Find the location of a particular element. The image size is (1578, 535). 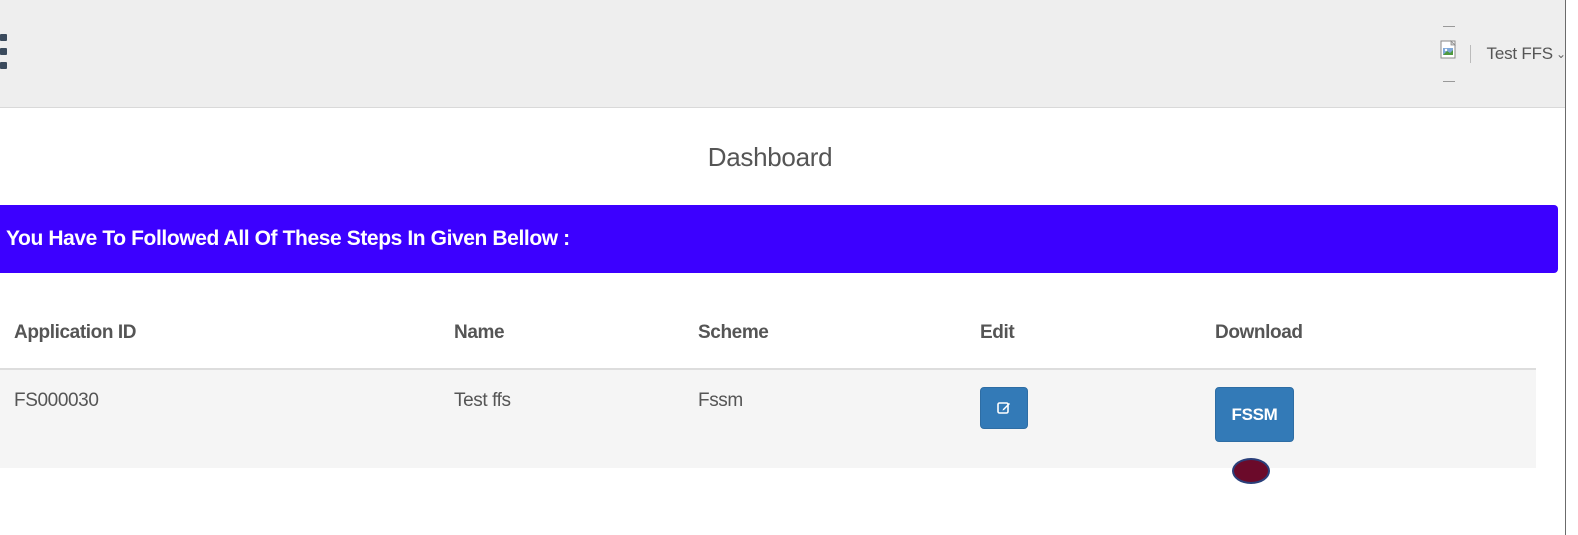

column-header-application-id: Application ID is located at coordinates (75, 332).